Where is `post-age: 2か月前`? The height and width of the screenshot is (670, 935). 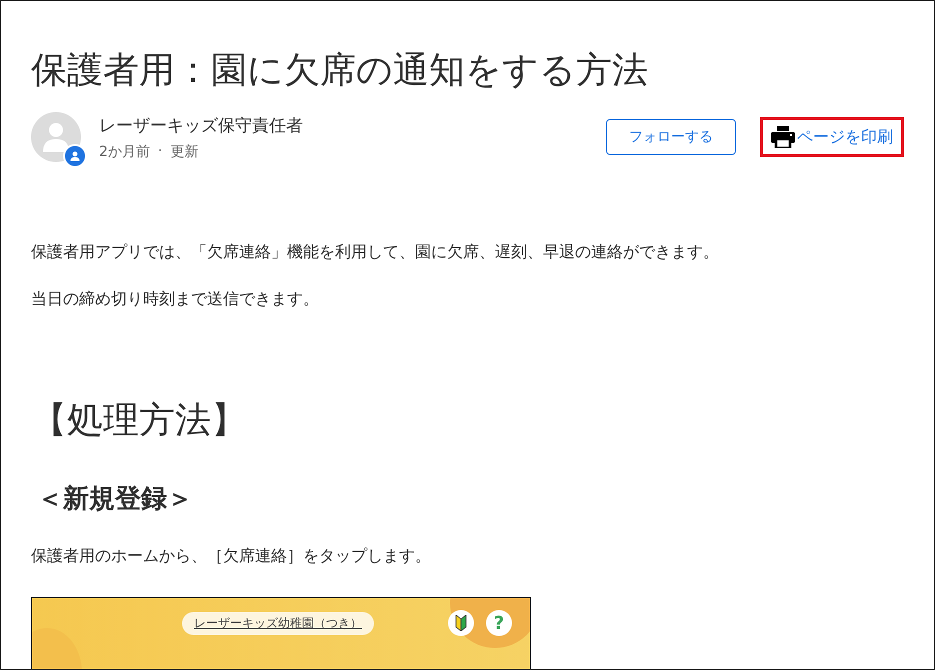
post-age: 2か月前 is located at coordinates (124, 151).